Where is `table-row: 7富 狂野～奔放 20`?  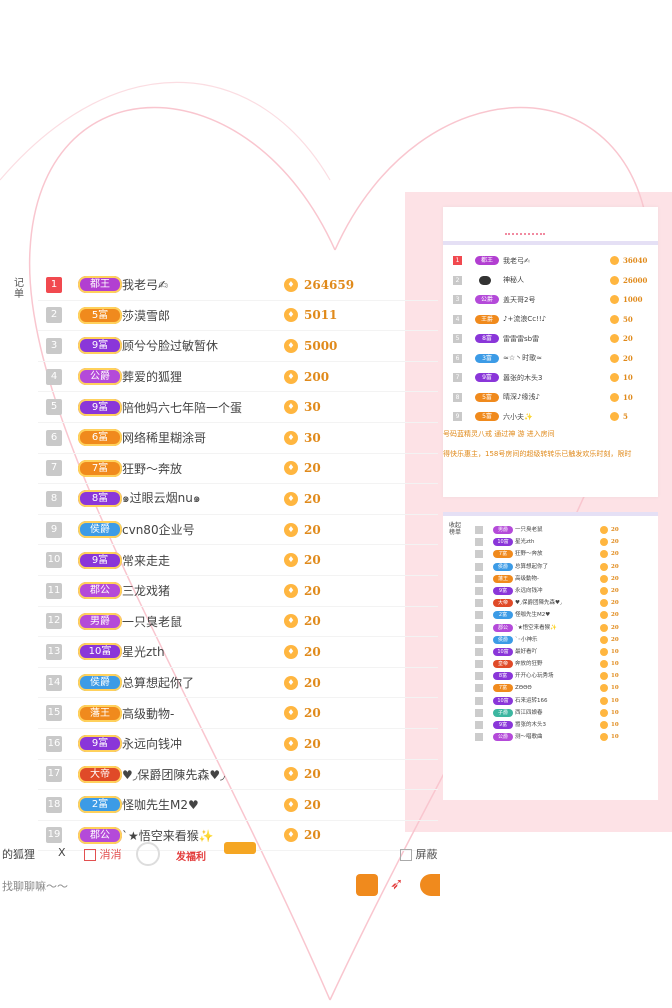
table-row: 7富 狂野～奔放 20 is located at coordinates (550, 554).